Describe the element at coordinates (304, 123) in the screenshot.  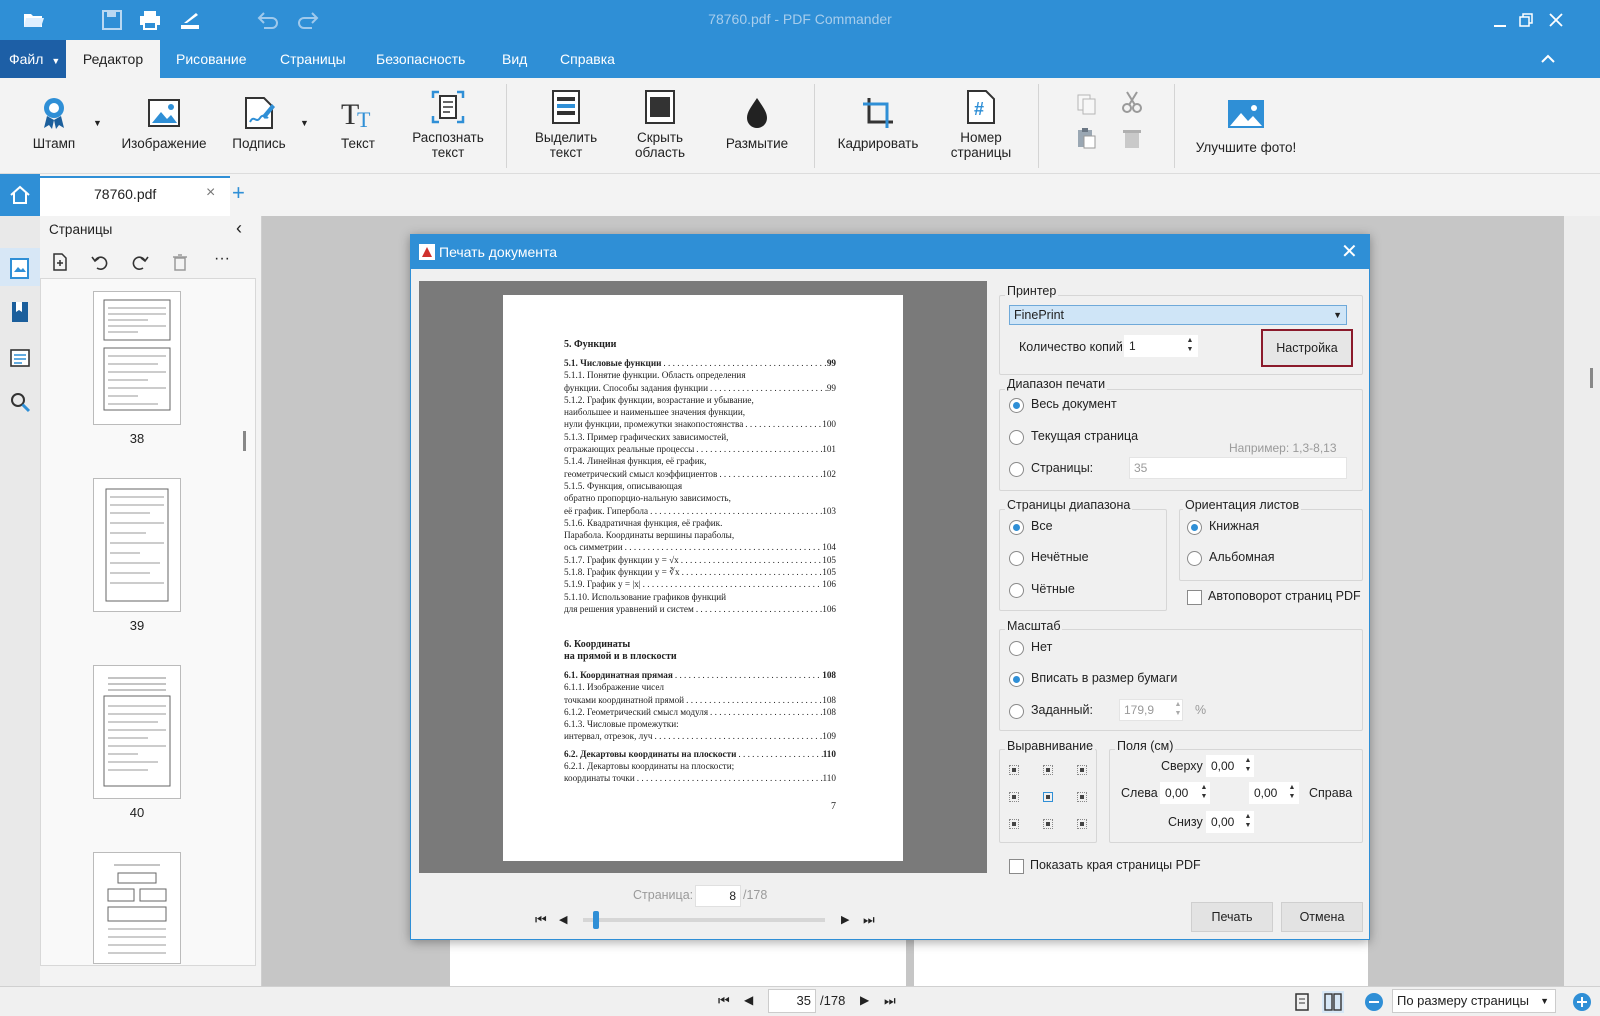
I see `signature-dropdown-icon: ▼` at that location.